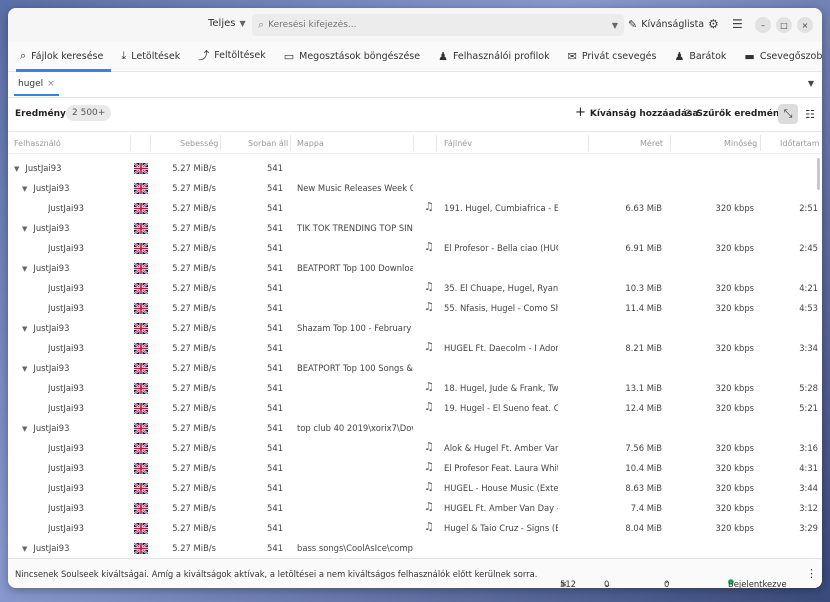 Image resolution: width=830 pixels, height=602 pixels. What do you see at coordinates (501, 408) in the screenshot?
I see `filename-cell: 19. Hugel - El Sueno feat. Cumt` at bounding box center [501, 408].